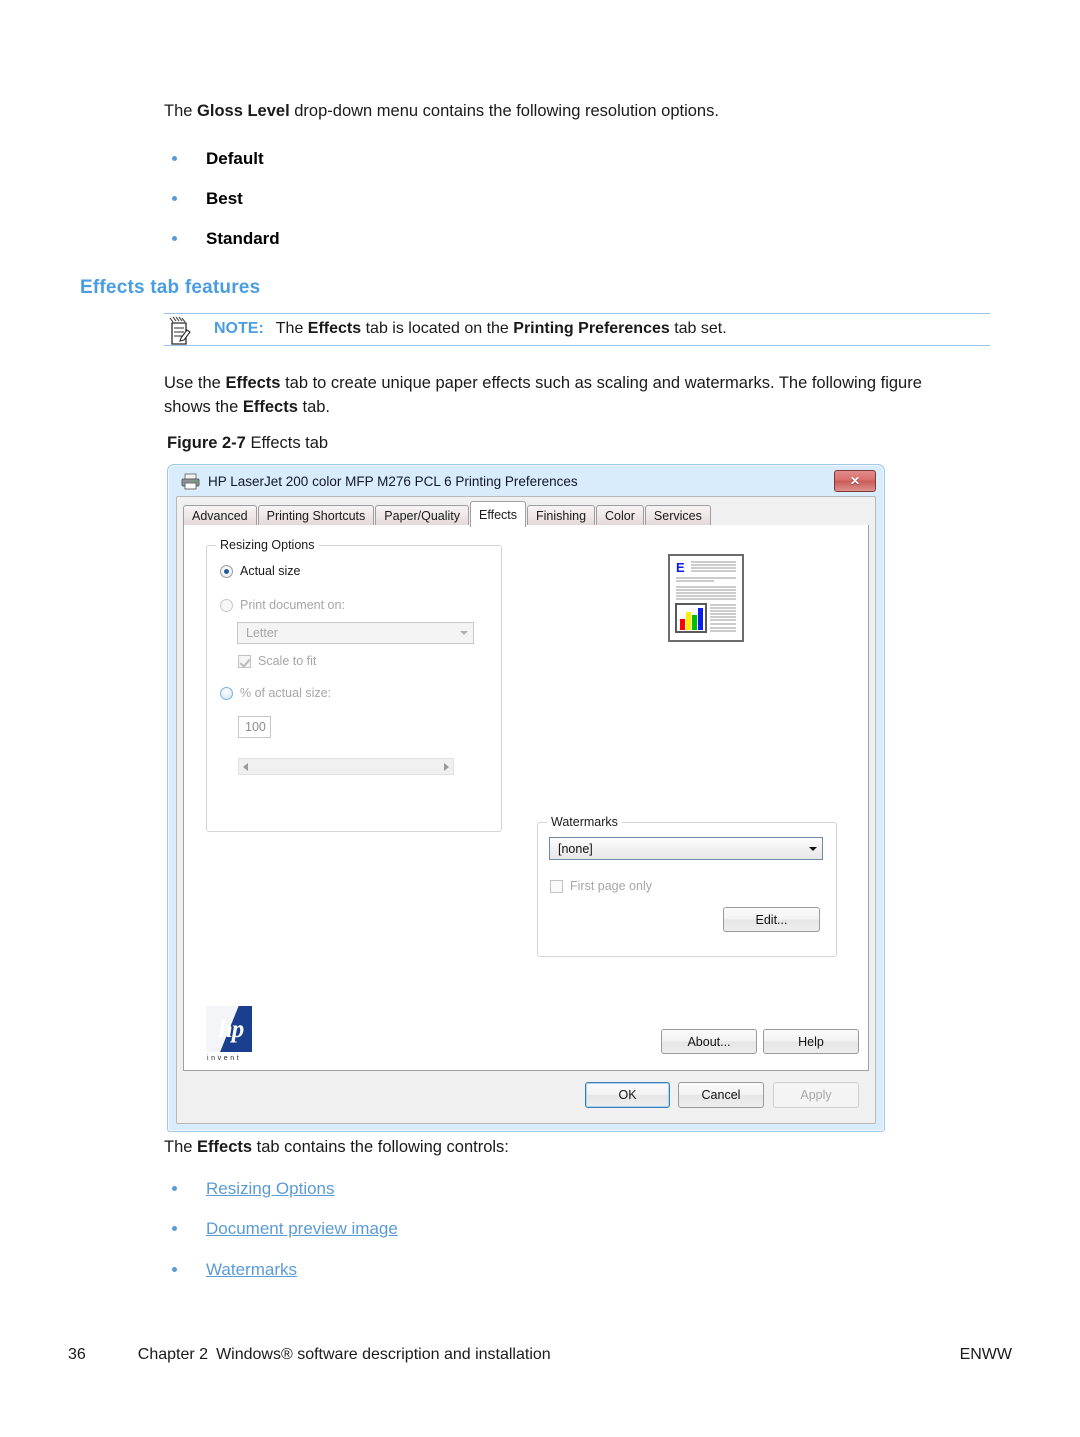  Describe the element at coordinates (235, 158) in the screenshot. I see `gloss-option-default: Default` at that location.